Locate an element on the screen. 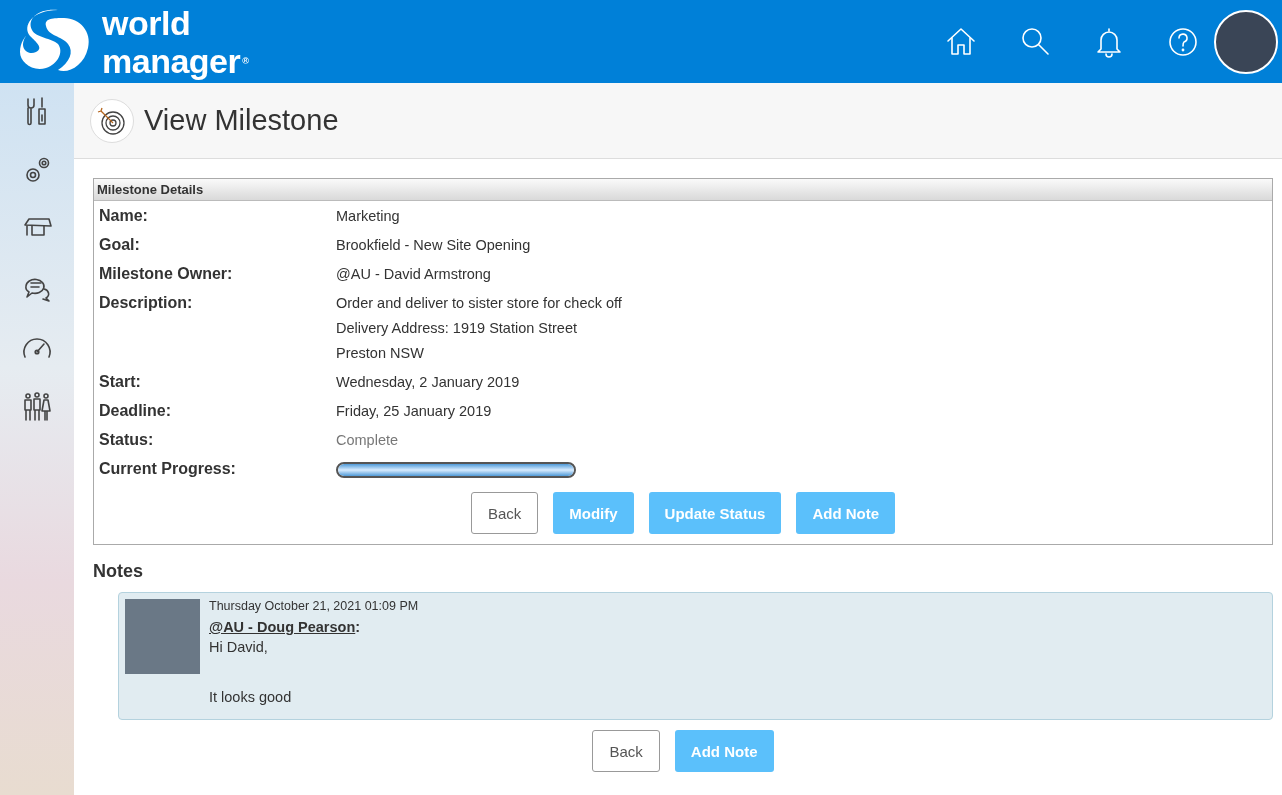 The height and width of the screenshot is (795, 1282). field-value: @AU - David Armstrong is located at coordinates (414, 274).